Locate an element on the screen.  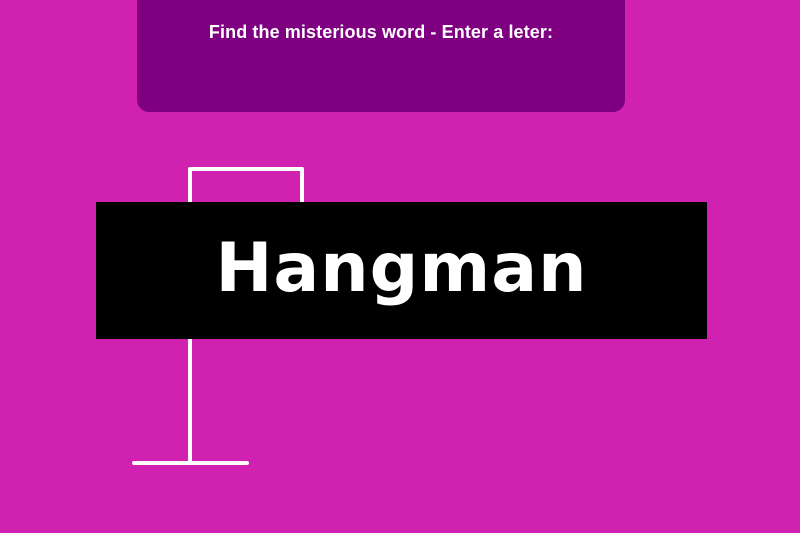
game-title: Hangman is located at coordinates (401, 268).